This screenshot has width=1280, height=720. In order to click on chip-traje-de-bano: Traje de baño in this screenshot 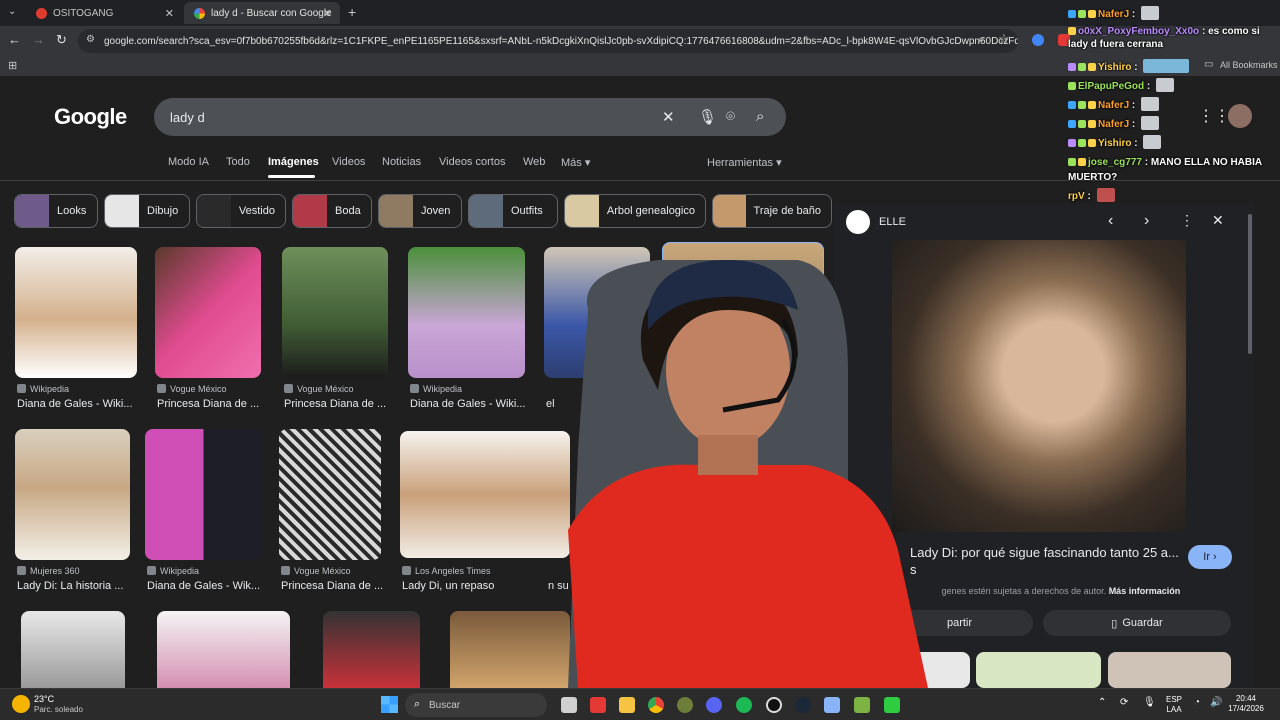, I will do `click(772, 211)`.